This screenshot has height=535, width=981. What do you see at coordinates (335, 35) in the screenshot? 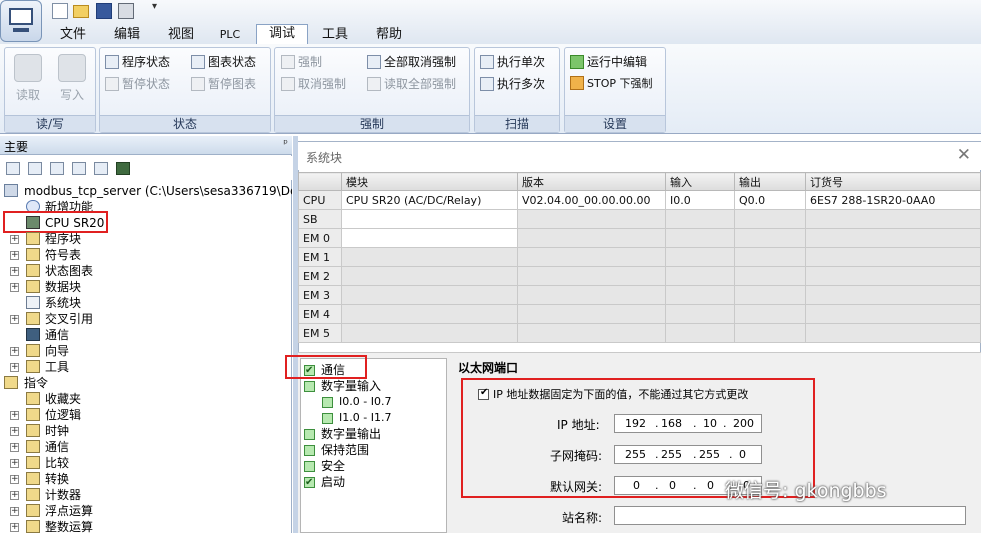
I see `tab-tools: 工具` at bounding box center [335, 35].